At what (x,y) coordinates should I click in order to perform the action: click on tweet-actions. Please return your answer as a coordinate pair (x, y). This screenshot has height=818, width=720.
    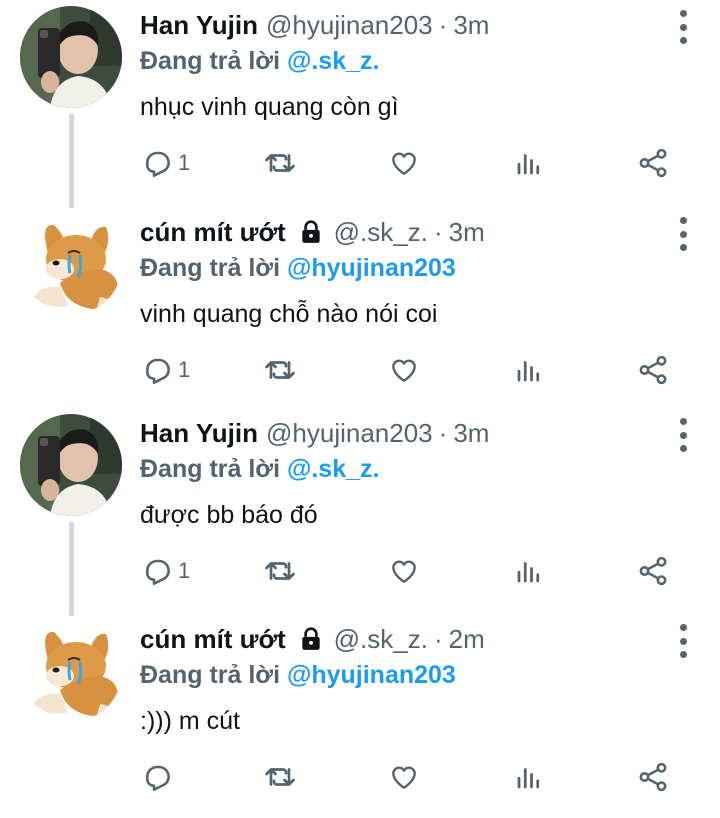
    Looking at the image, I should click on (410, 777).